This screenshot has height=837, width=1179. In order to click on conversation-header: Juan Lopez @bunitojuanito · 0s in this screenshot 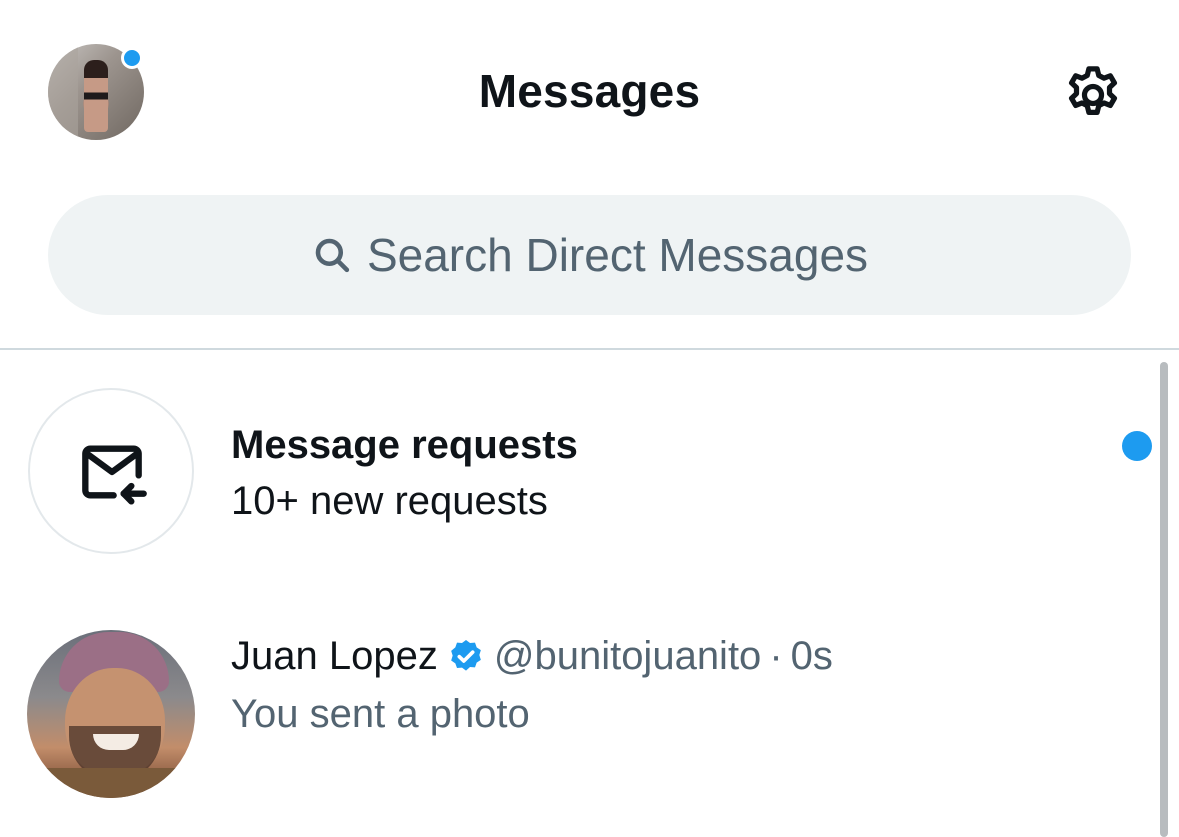, I will do `click(532, 656)`.